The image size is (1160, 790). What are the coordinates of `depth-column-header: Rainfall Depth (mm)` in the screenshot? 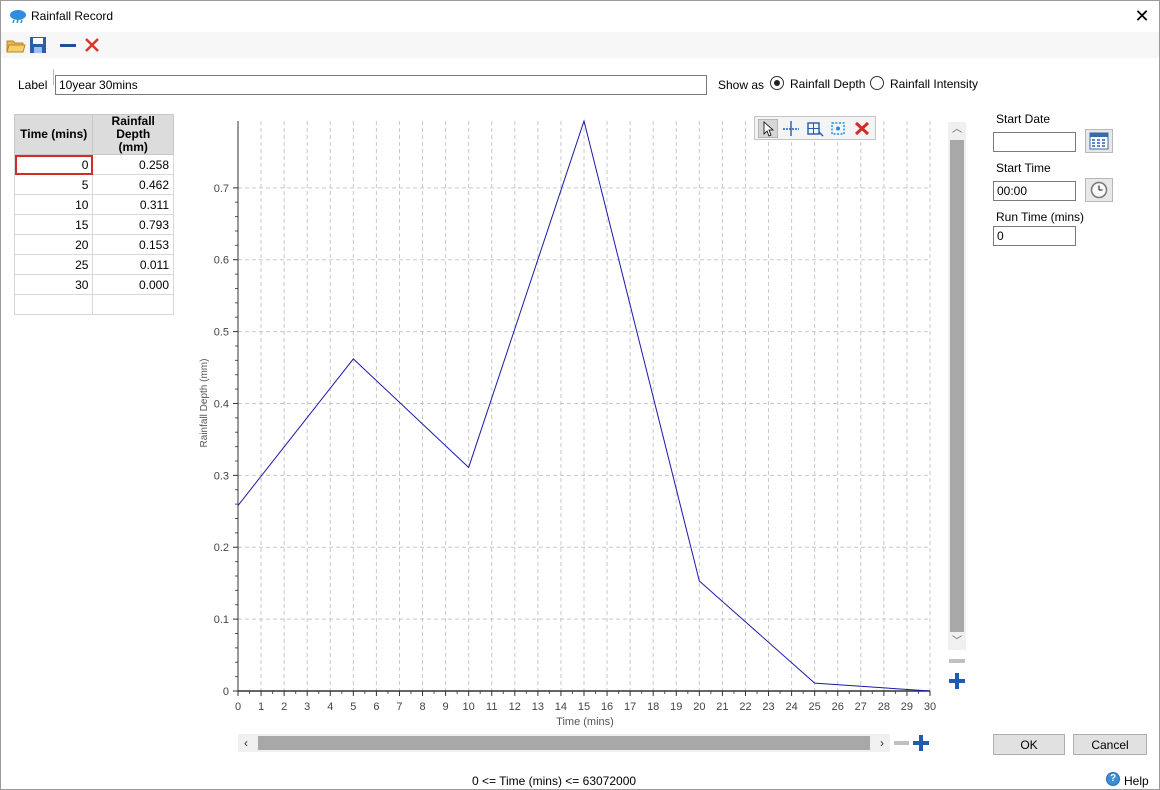 It's located at (133, 134).